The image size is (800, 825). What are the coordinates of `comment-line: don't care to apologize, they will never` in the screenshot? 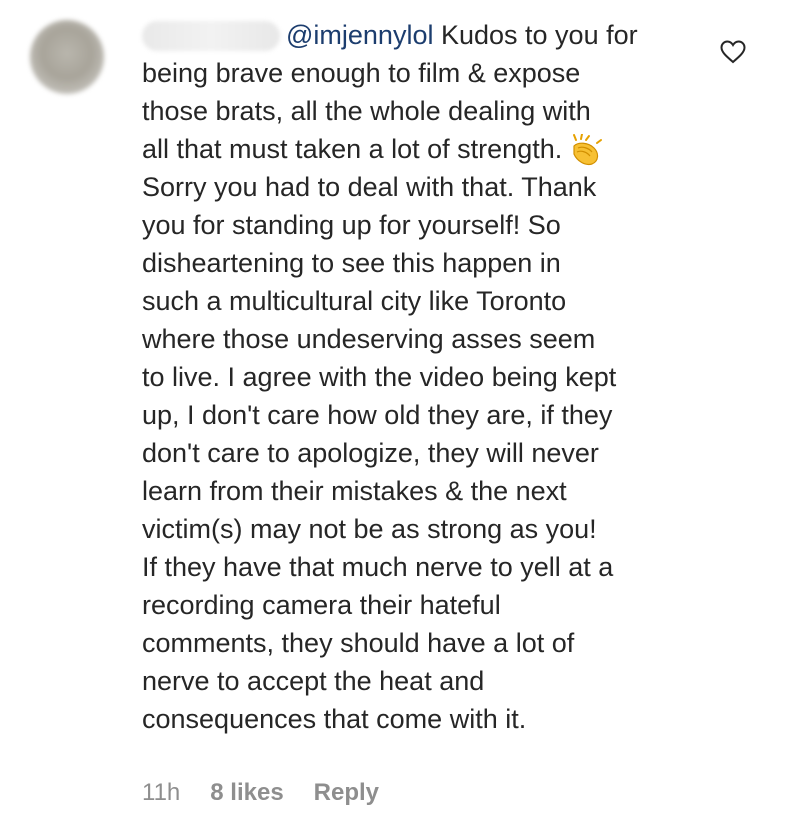 It's located at (370, 453).